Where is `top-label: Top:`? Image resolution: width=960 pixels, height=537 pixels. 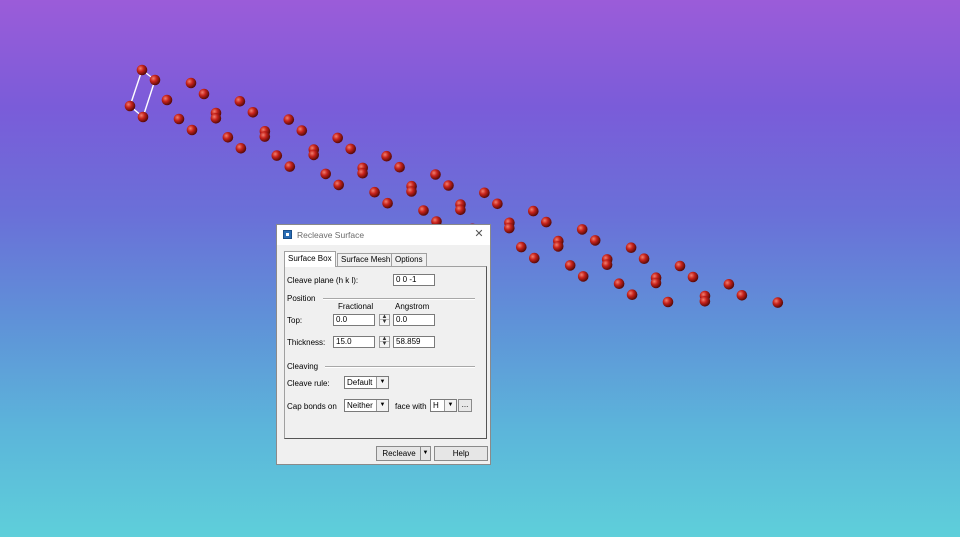 top-label: Top: is located at coordinates (295, 320).